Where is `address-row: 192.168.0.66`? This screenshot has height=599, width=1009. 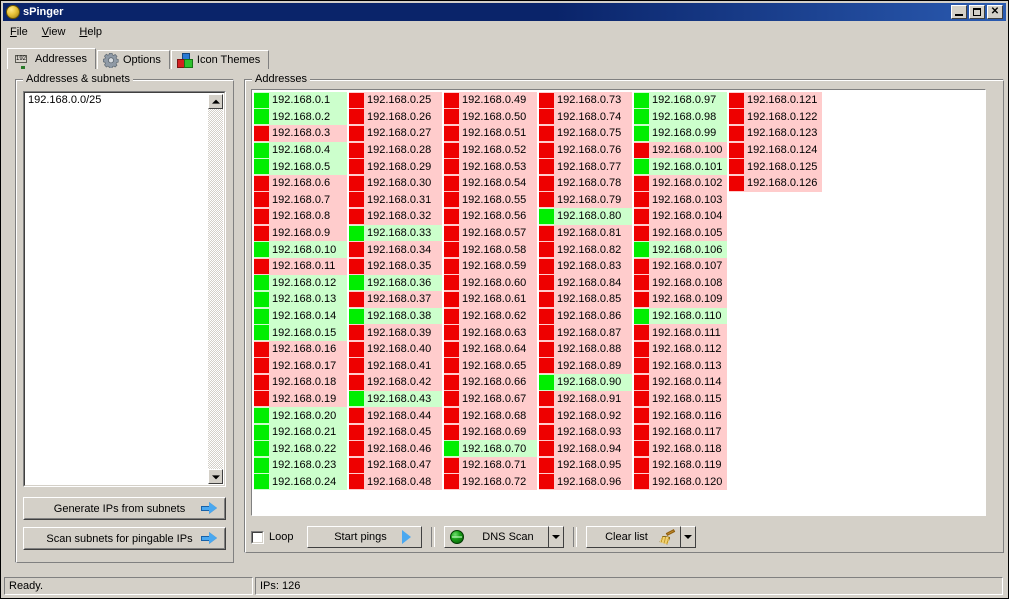
address-row: 192.168.0.66 is located at coordinates (490, 382).